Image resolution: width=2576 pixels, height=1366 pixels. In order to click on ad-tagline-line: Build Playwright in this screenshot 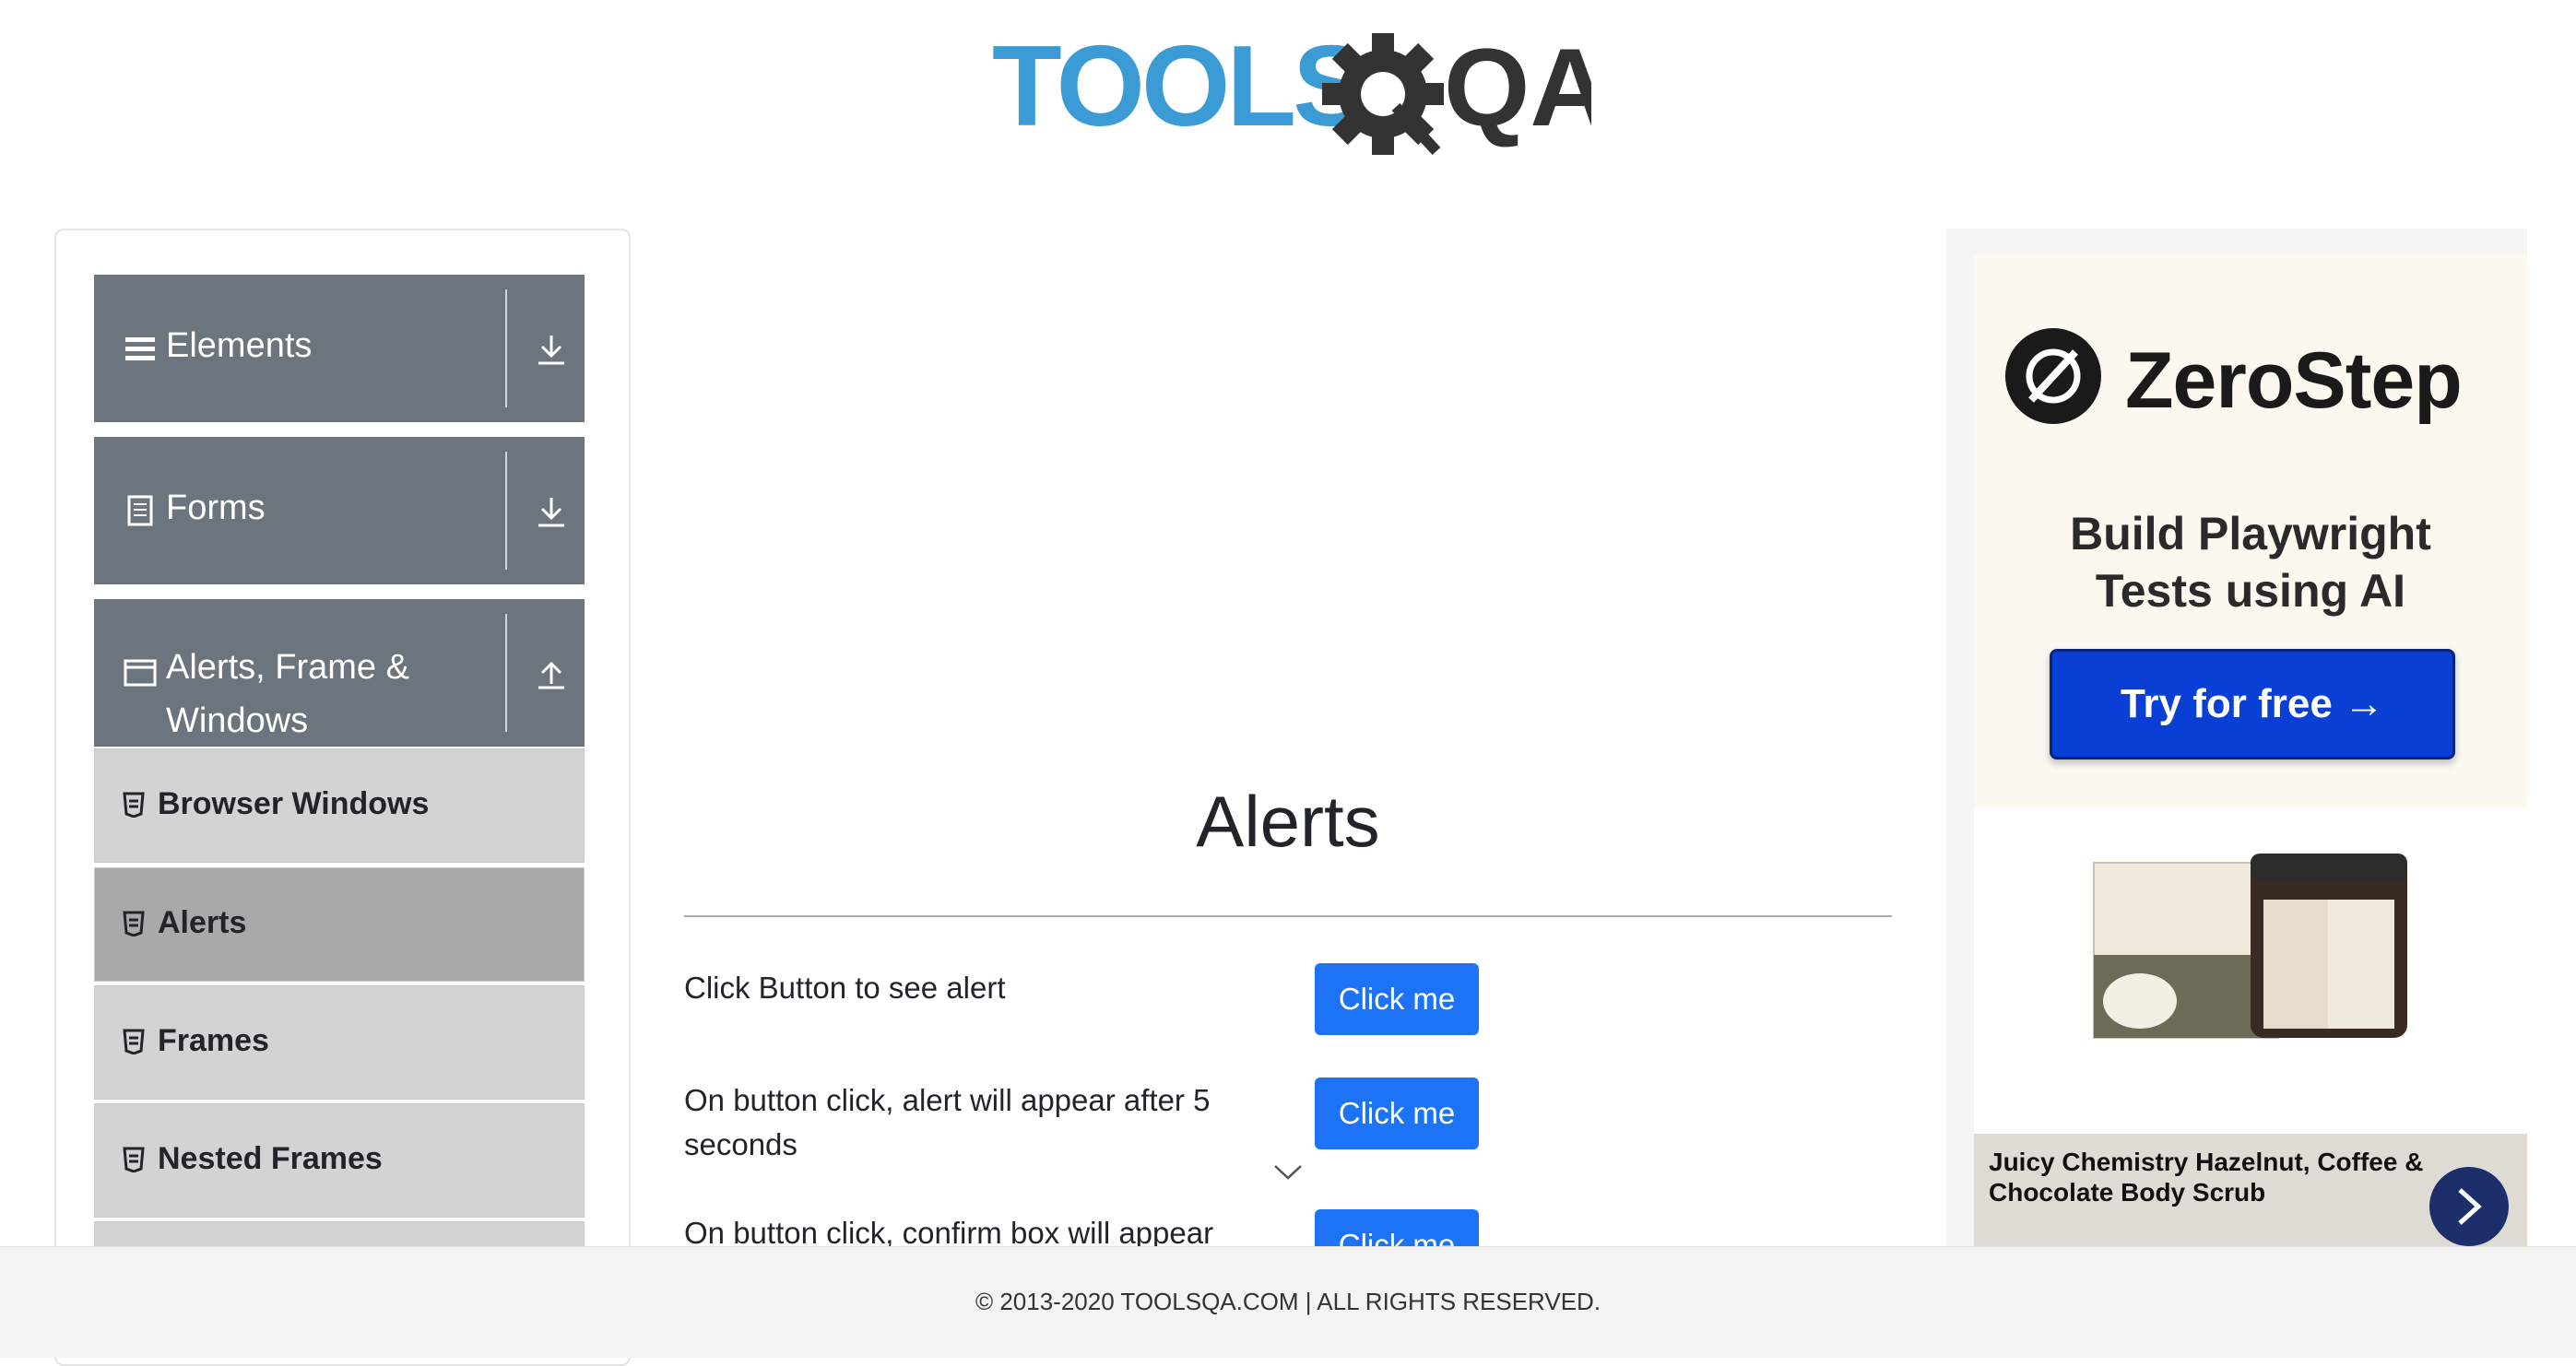, I will do `click(2250, 533)`.